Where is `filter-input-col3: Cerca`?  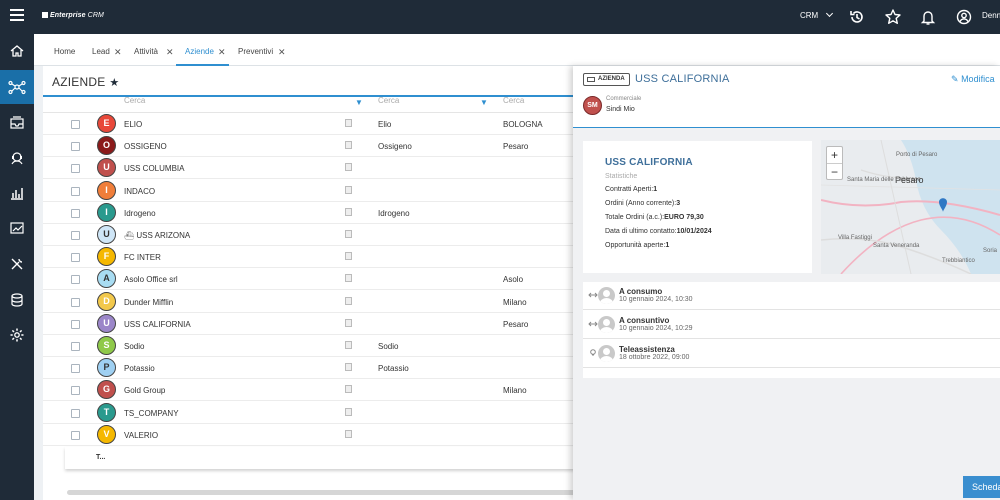 filter-input-col3: Cerca is located at coordinates (538, 104).